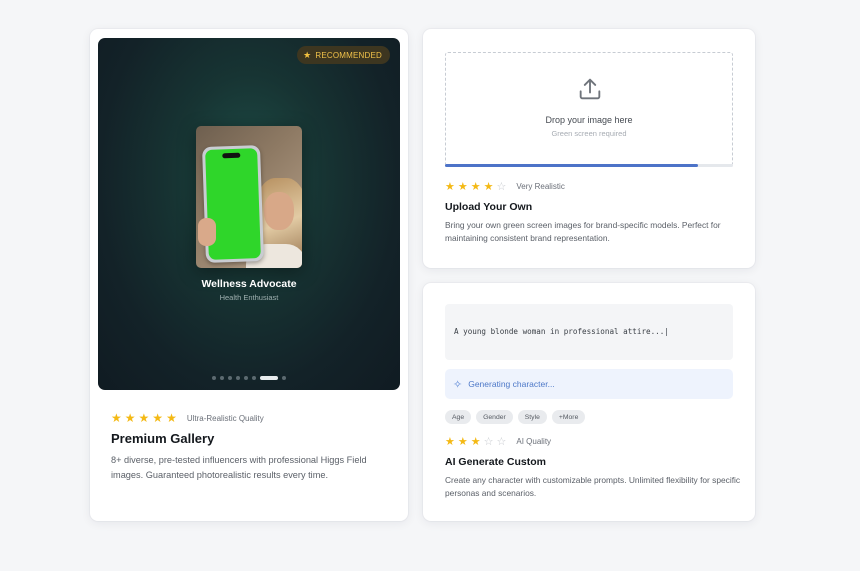 This screenshot has height=571, width=860. What do you see at coordinates (249, 197) in the screenshot?
I see `influencer-photo` at bounding box center [249, 197].